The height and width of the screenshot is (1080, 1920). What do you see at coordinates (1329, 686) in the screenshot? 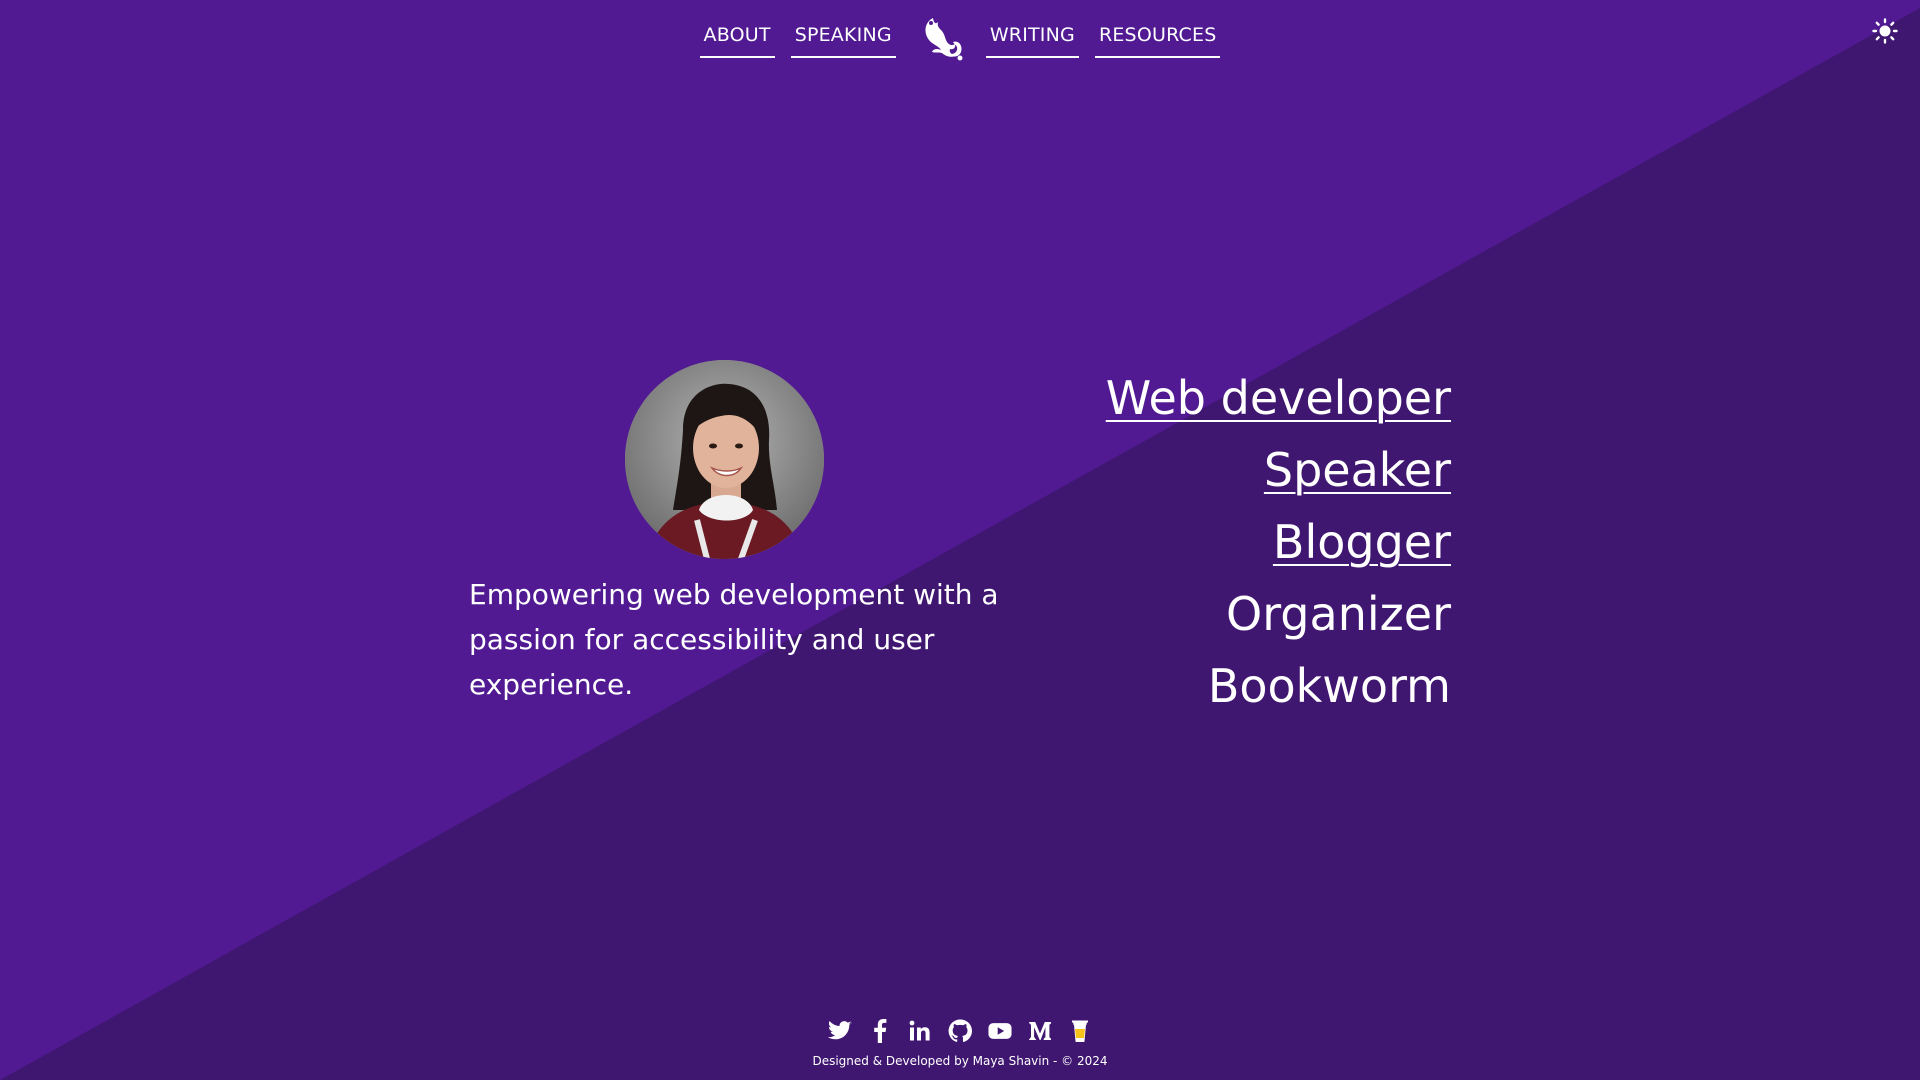
I see `role-bookworm: Bookworm` at bounding box center [1329, 686].